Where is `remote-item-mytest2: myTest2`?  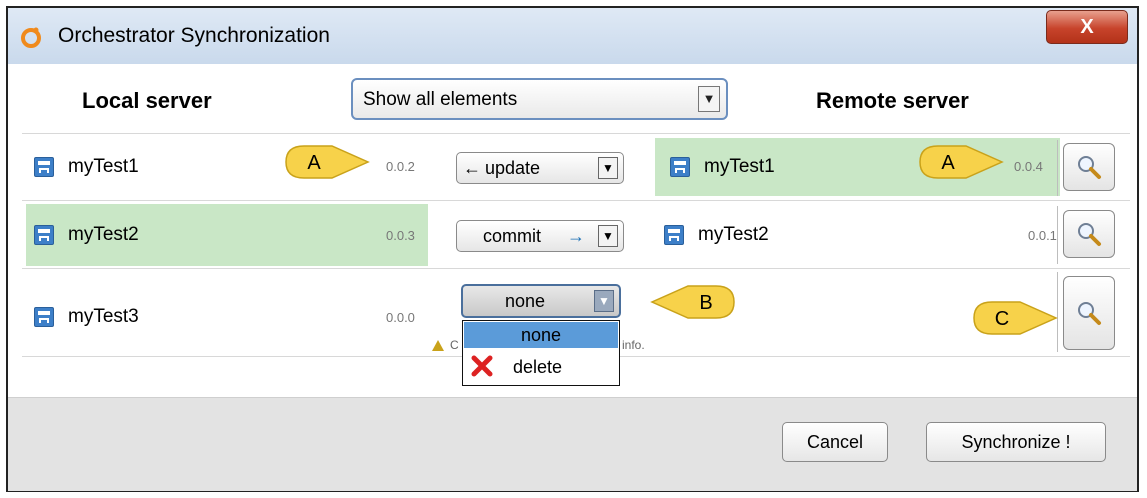
remote-item-mytest2: myTest2 is located at coordinates (716, 235).